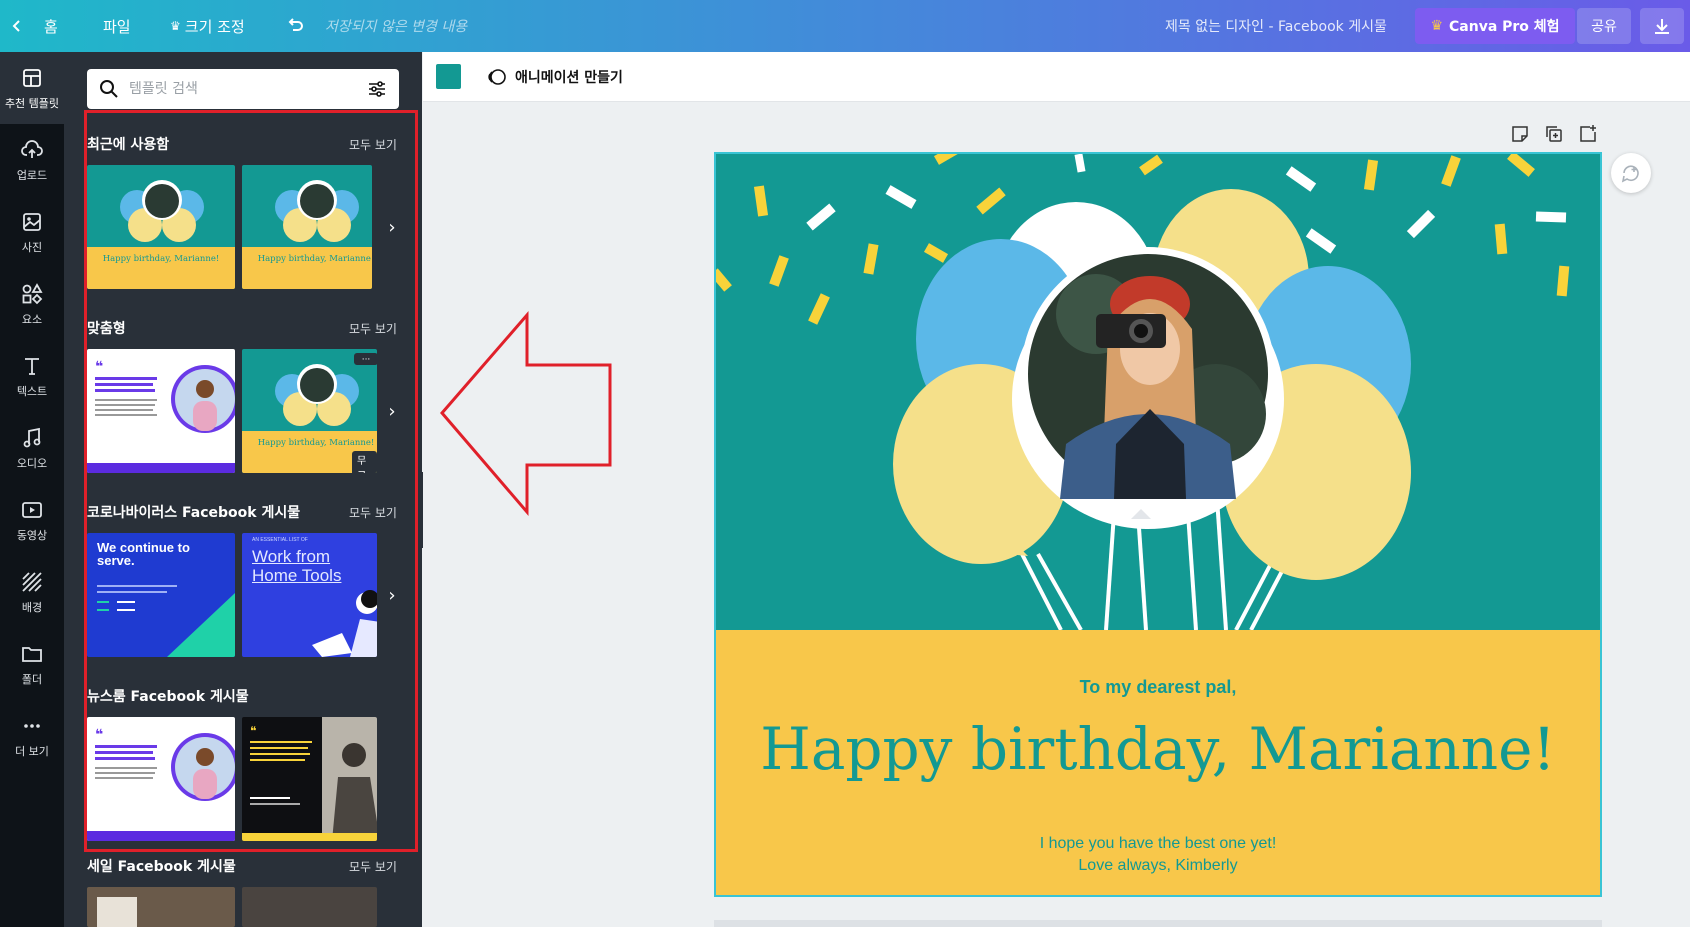  What do you see at coordinates (1056, 77) in the screenshot?
I see `editor-toolbar: 애니메이션 만들기` at bounding box center [1056, 77].